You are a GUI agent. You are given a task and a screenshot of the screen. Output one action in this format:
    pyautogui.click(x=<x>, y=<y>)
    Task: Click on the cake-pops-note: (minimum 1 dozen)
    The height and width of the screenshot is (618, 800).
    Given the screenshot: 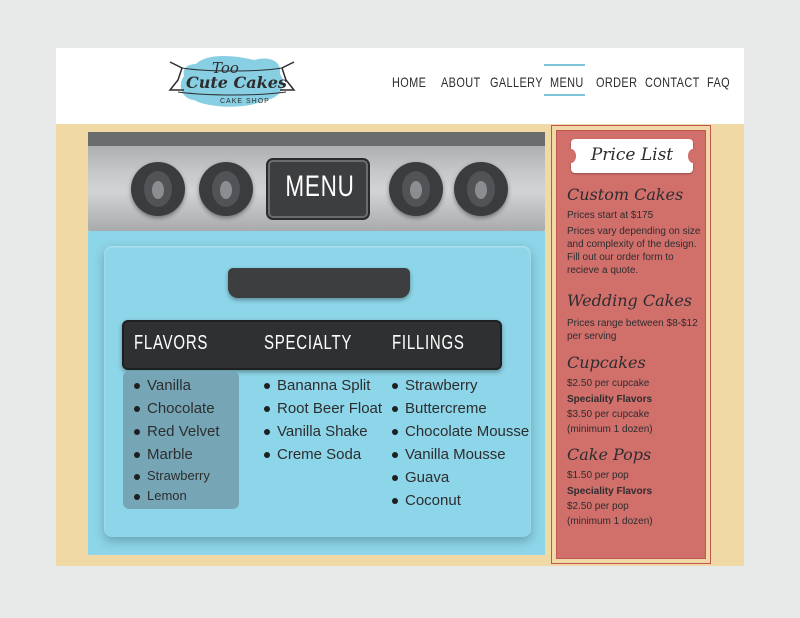 What is the action you would take?
    pyautogui.click(x=610, y=521)
    